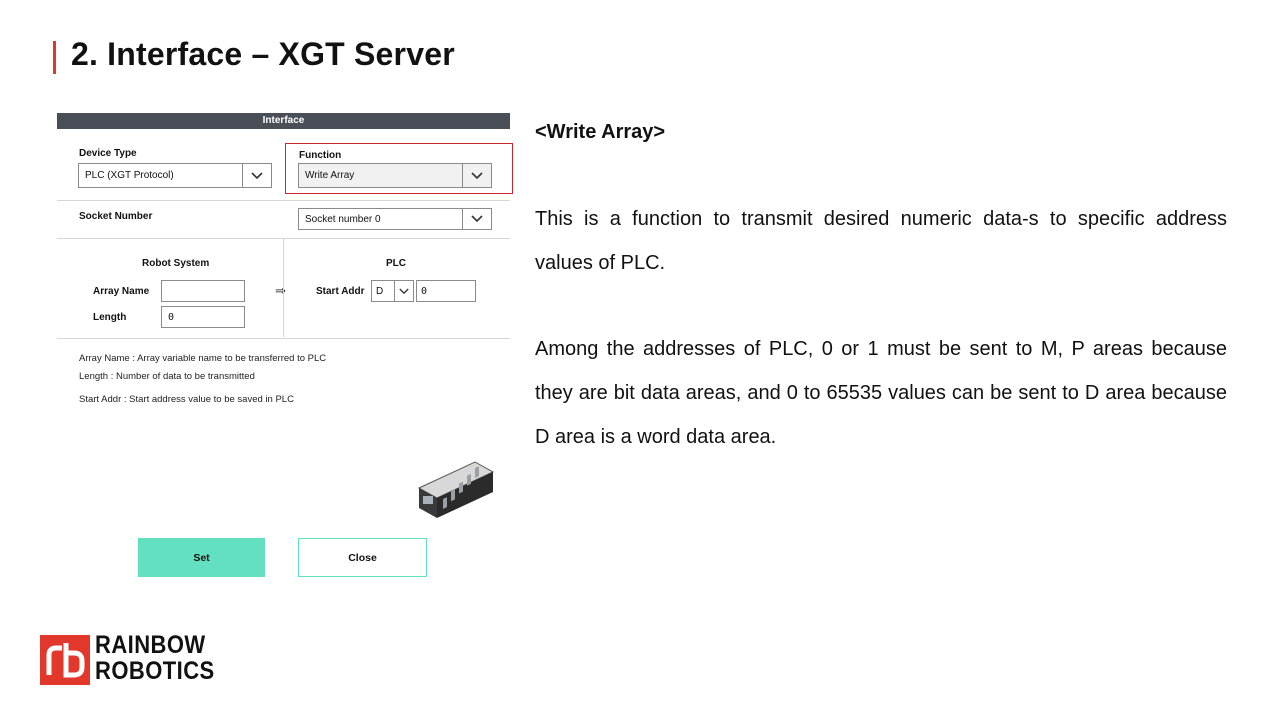 The image size is (1280, 720). I want to click on device-type-label: Device Type, so click(108, 153).